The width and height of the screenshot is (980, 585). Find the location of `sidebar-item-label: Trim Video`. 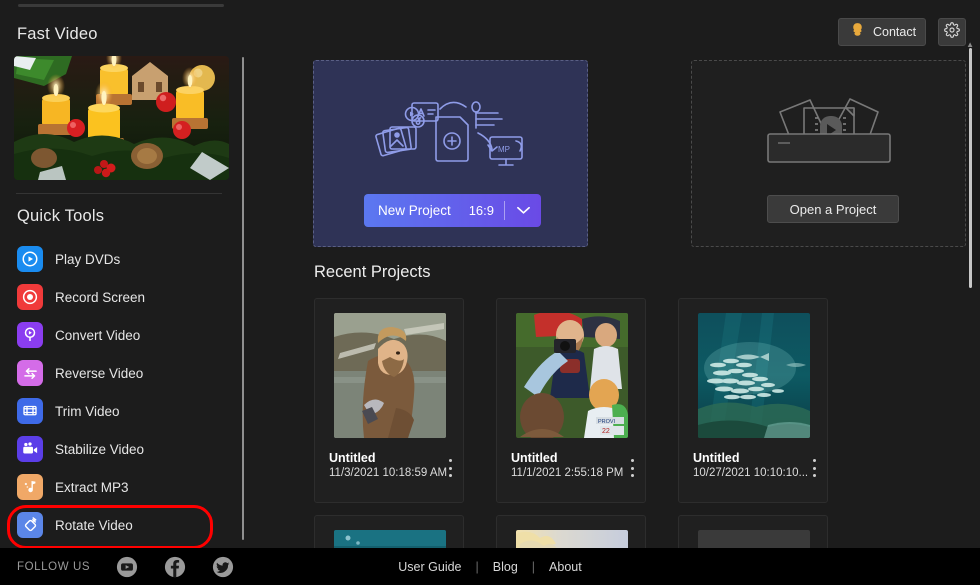

sidebar-item-label: Trim Video is located at coordinates (87, 411).